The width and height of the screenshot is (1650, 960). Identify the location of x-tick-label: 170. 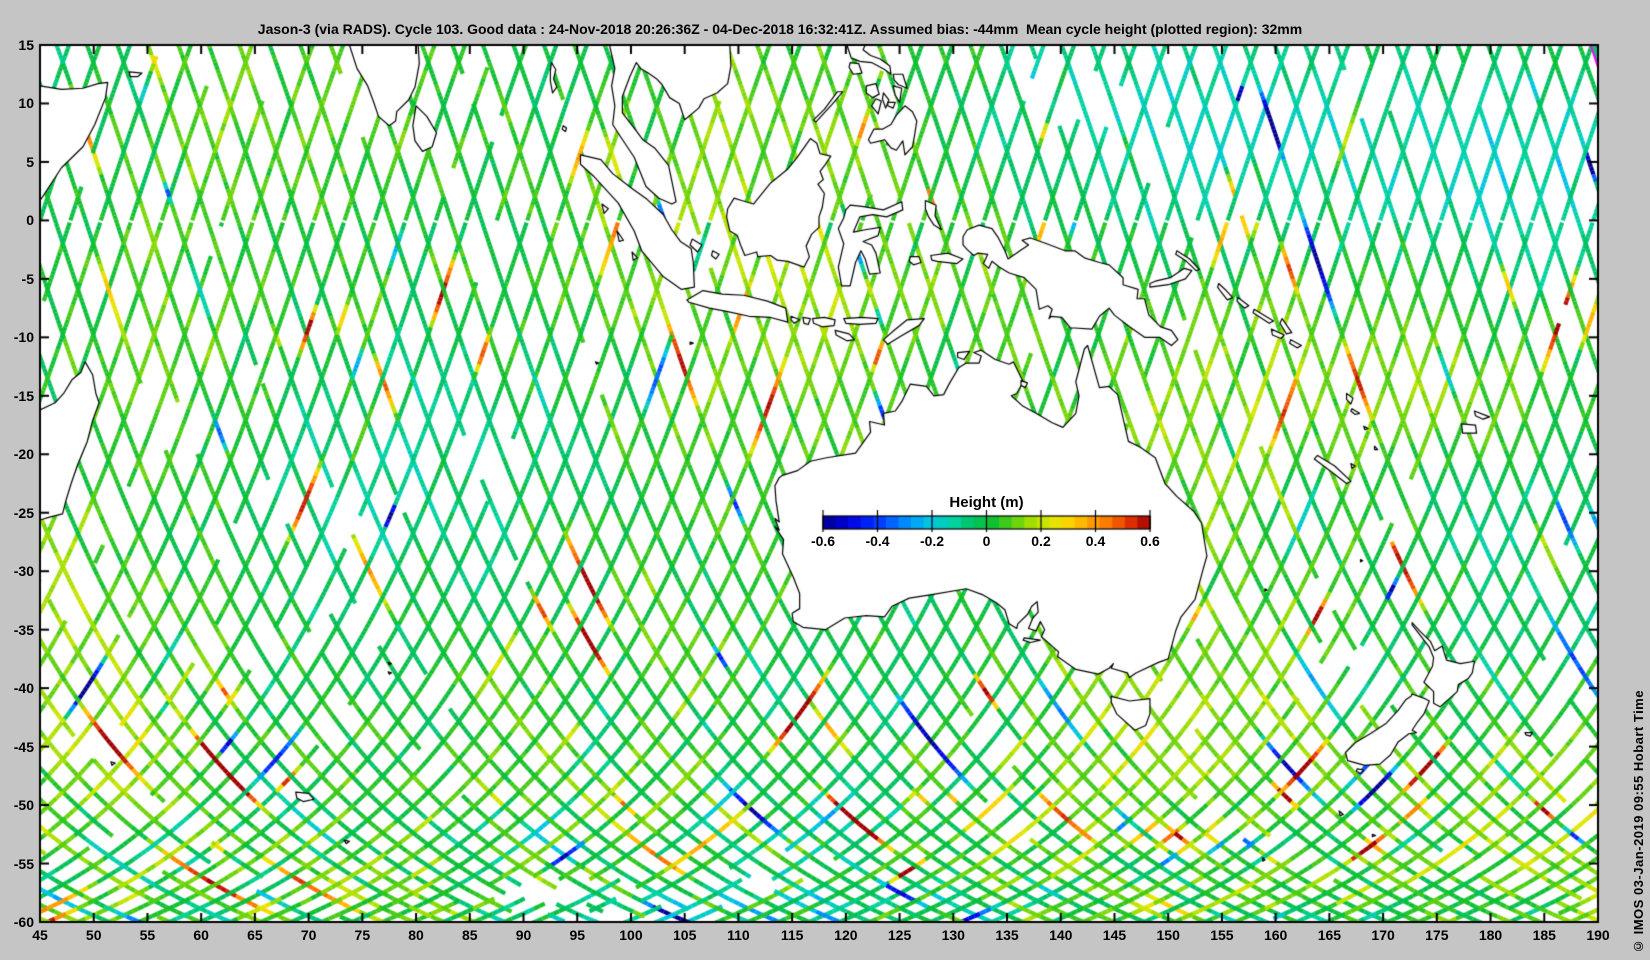
(1383, 935).